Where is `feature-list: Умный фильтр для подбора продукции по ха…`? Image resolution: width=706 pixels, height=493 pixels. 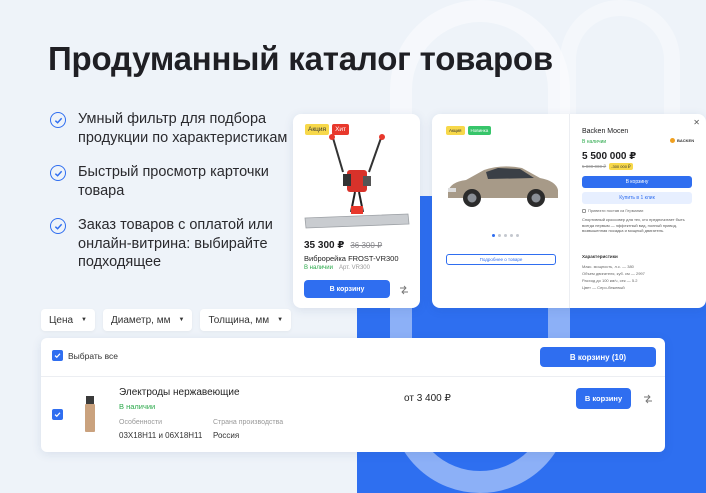 feature-list: Умный фильтр для подбора продукции по ха… is located at coordinates (170, 199).